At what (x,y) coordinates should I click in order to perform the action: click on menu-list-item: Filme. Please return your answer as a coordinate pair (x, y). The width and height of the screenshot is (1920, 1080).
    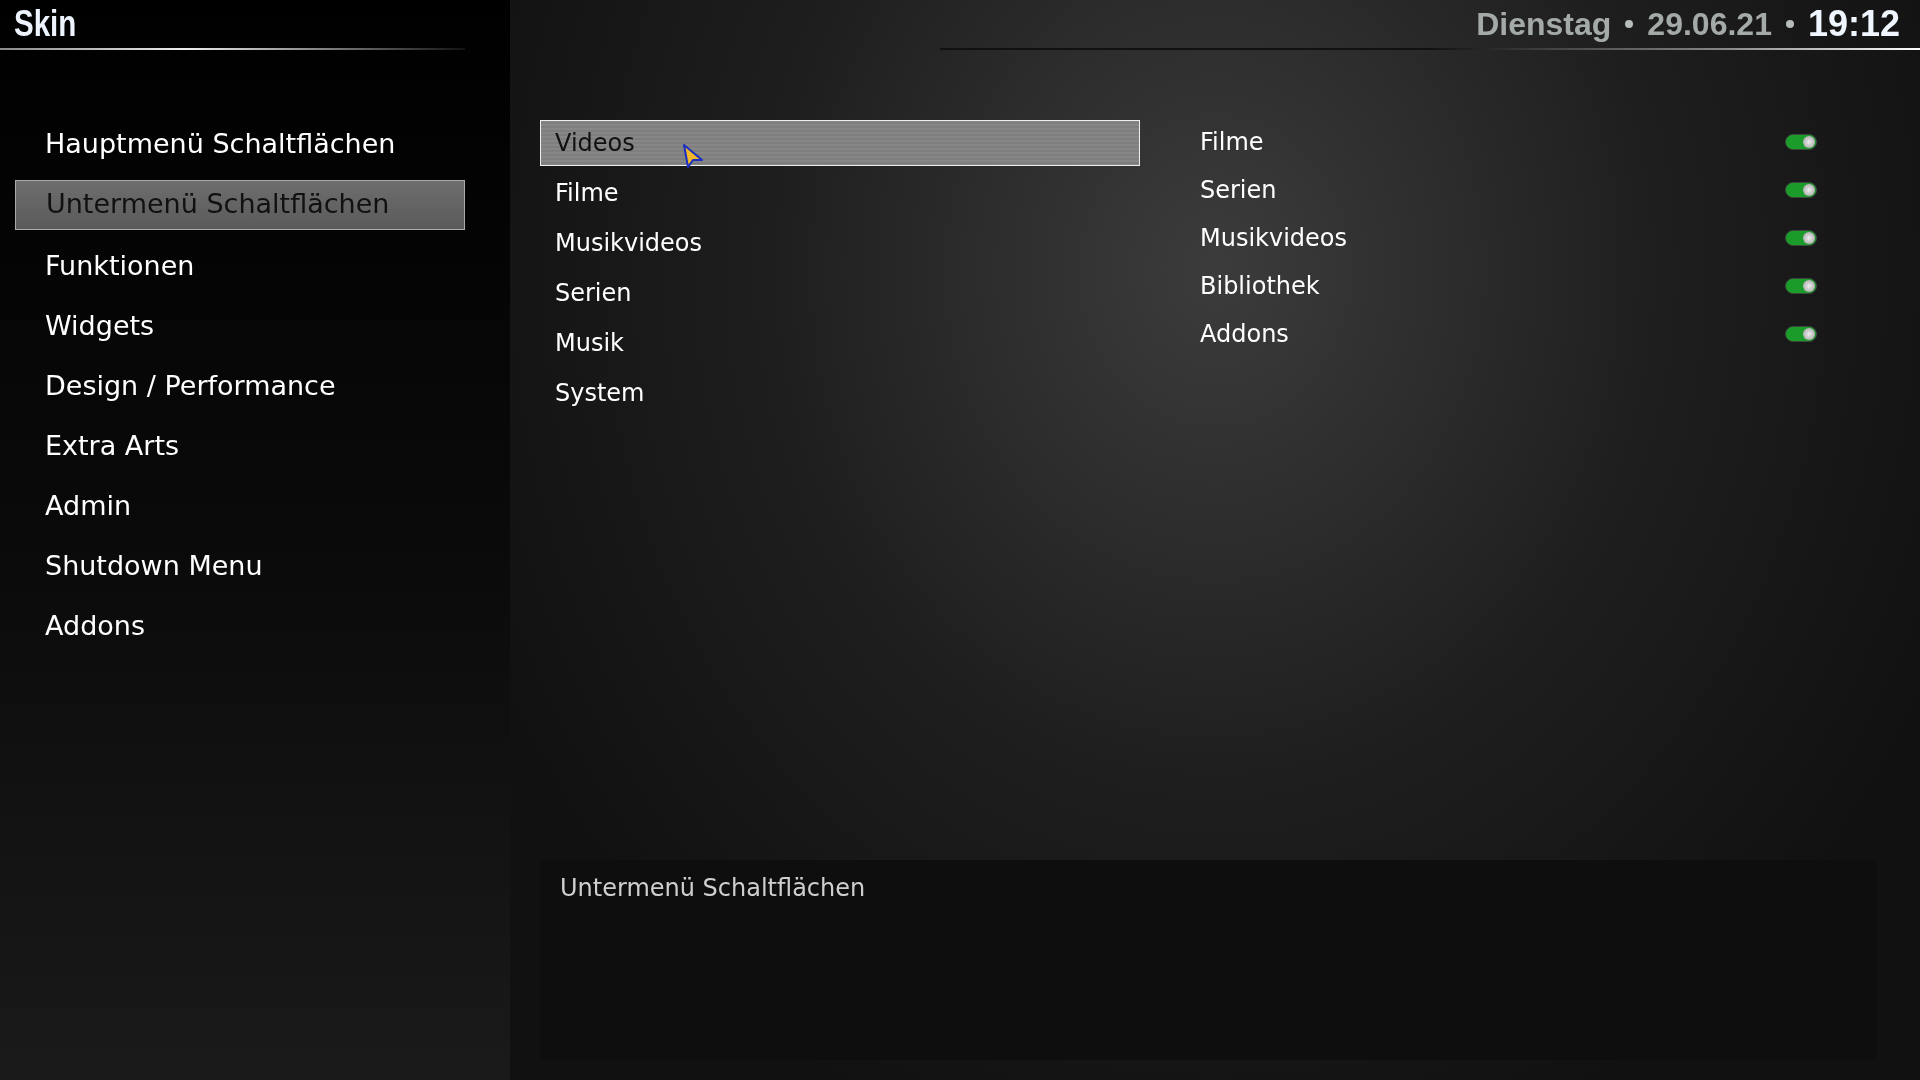
    Looking at the image, I should click on (840, 193).